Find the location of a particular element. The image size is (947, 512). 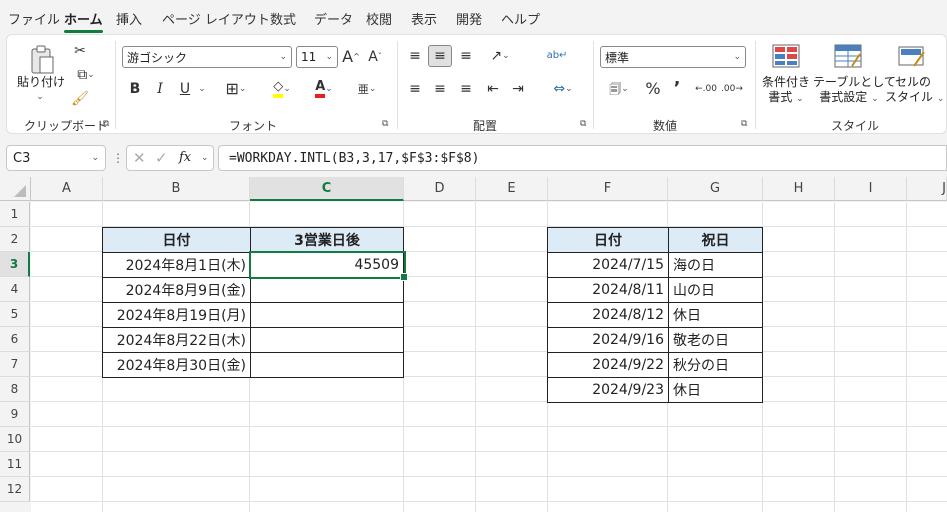

table1-header-date: 日付 is located at coordinates (176, 240).